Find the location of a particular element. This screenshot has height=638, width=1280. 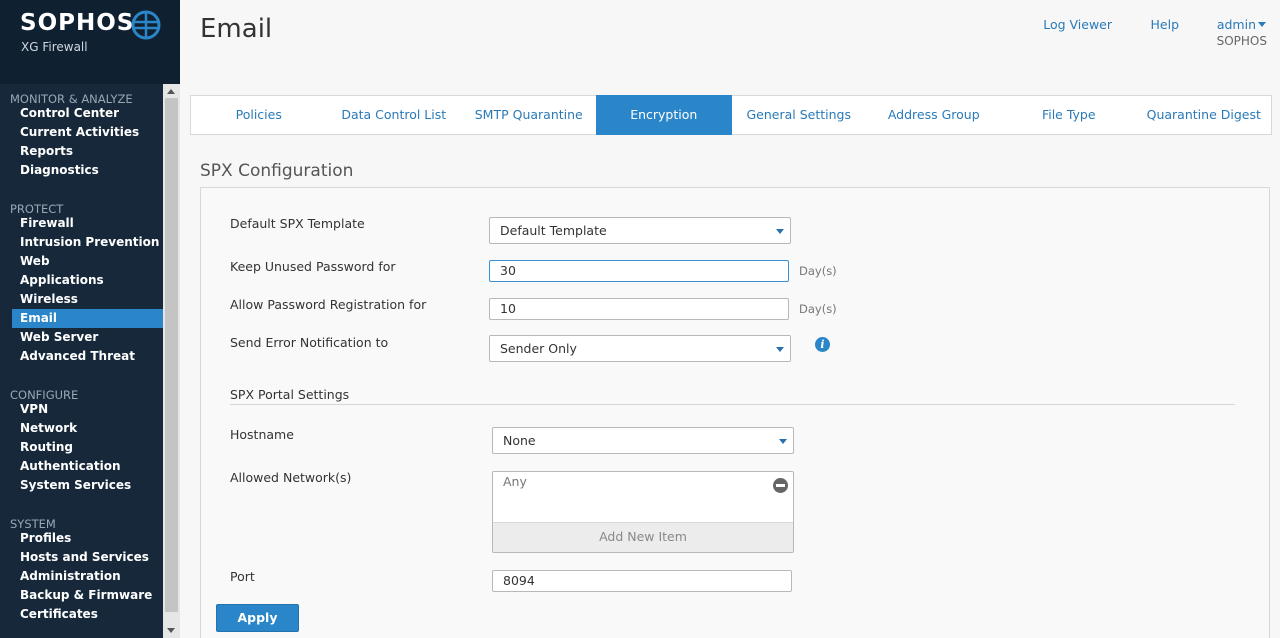

sidebar-item-email: Email is located at coordinates (87, 318).